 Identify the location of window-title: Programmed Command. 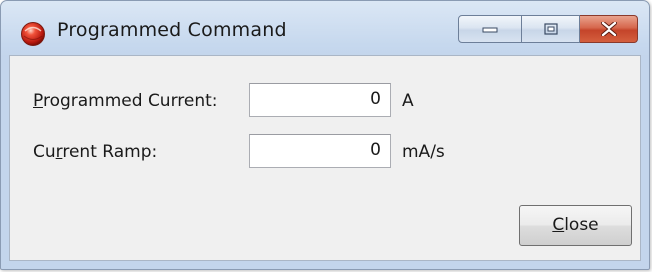
(172, 30).